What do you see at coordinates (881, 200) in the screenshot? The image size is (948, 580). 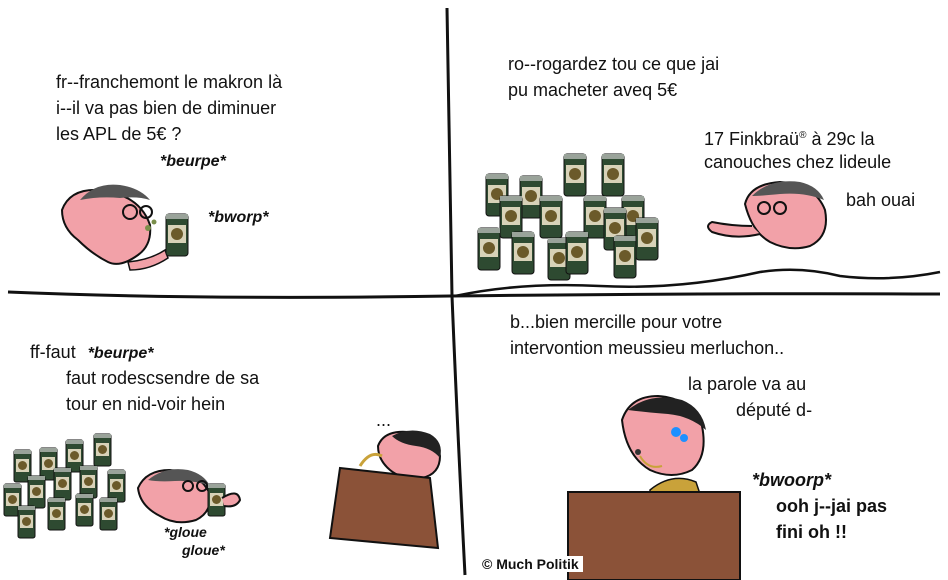 I see `reply-text: bah ouai` at bounding box center [881, 200].